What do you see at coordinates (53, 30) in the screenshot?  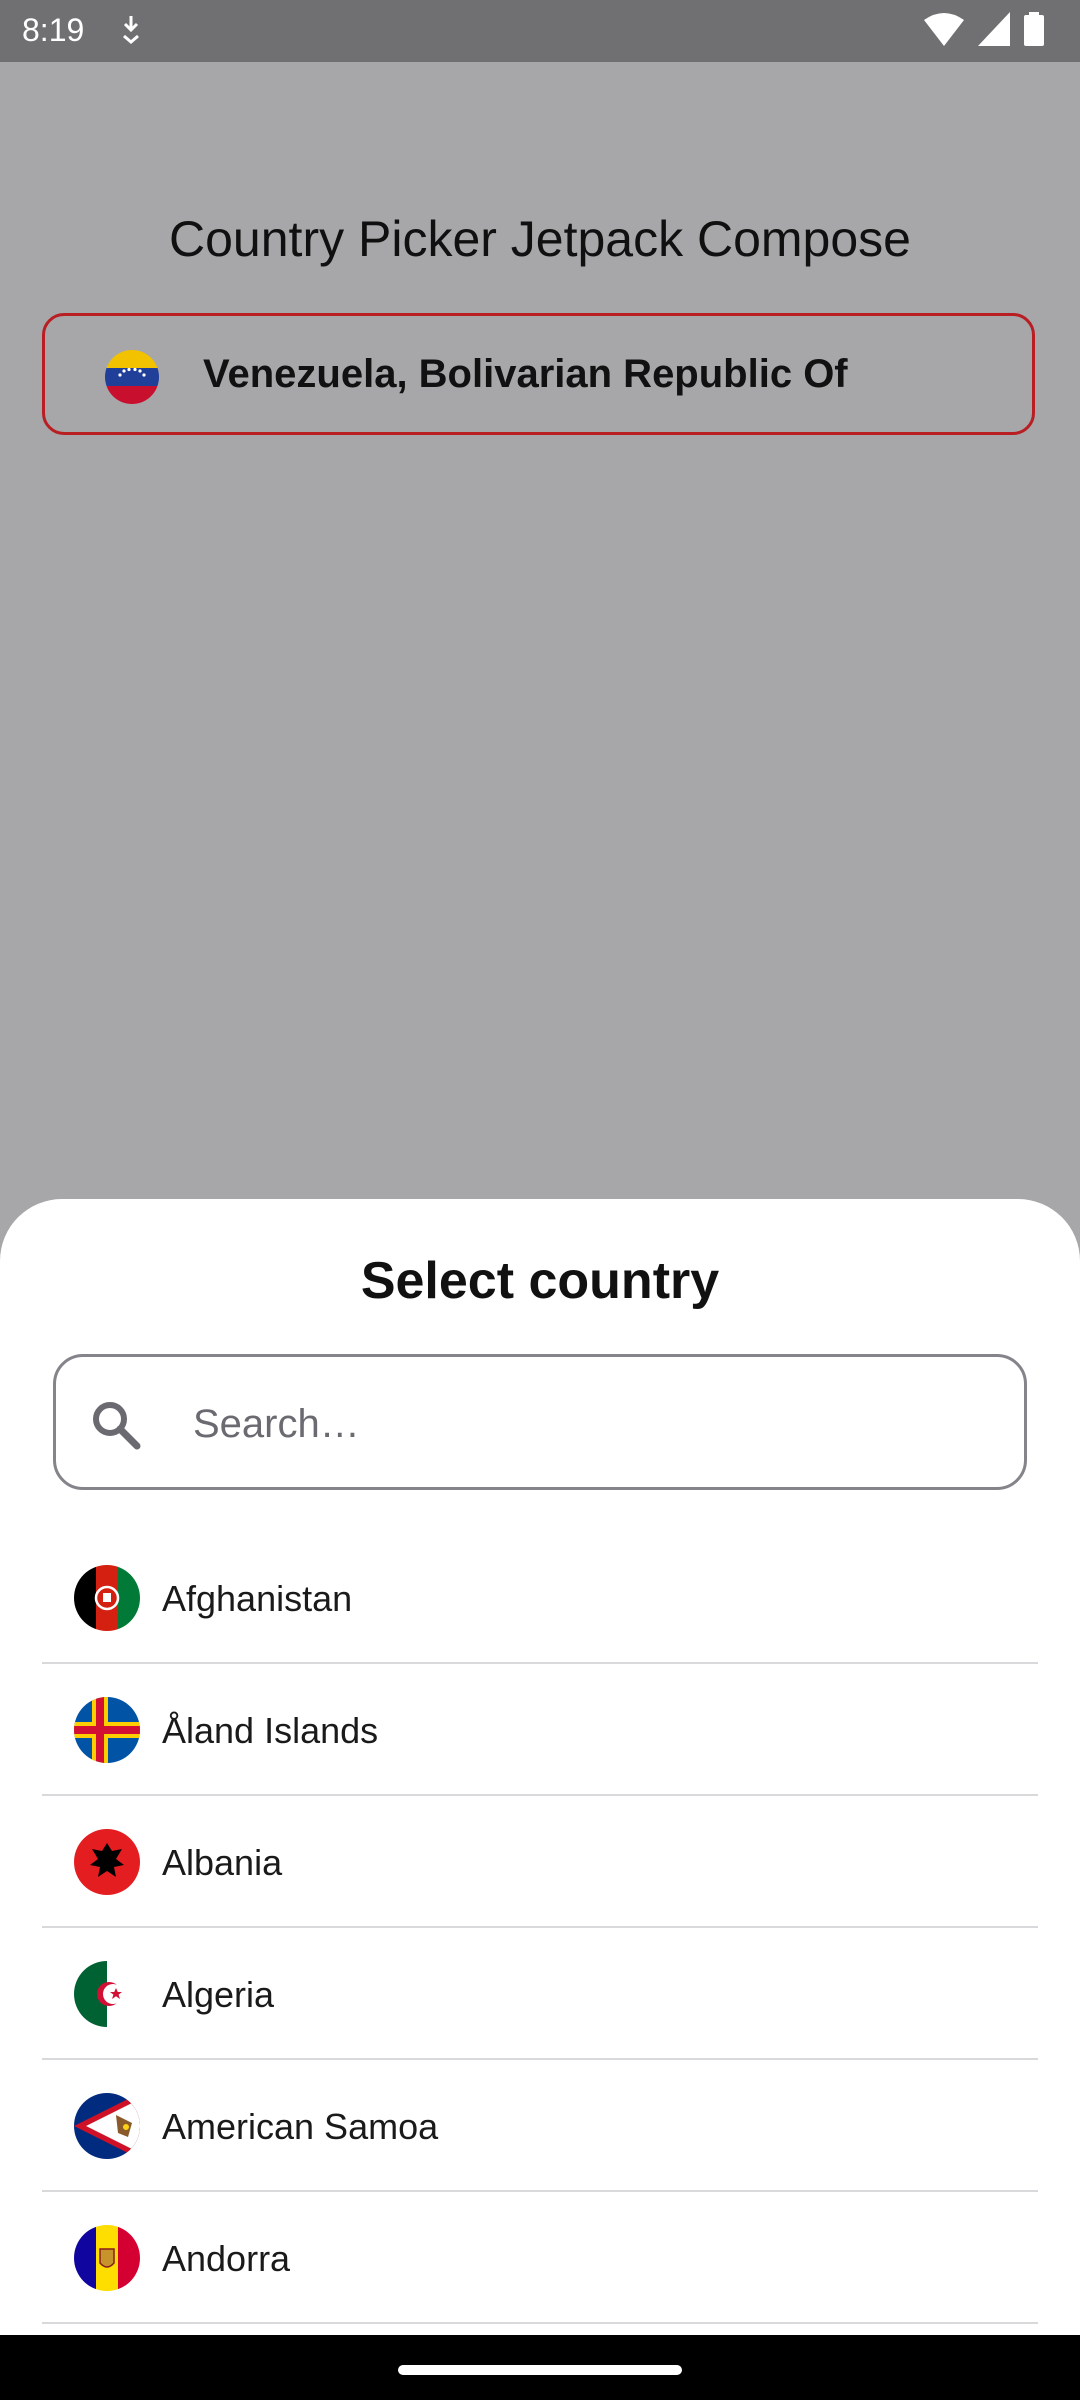 I see `status-time: 8:19` at bounding box center [53, 30].